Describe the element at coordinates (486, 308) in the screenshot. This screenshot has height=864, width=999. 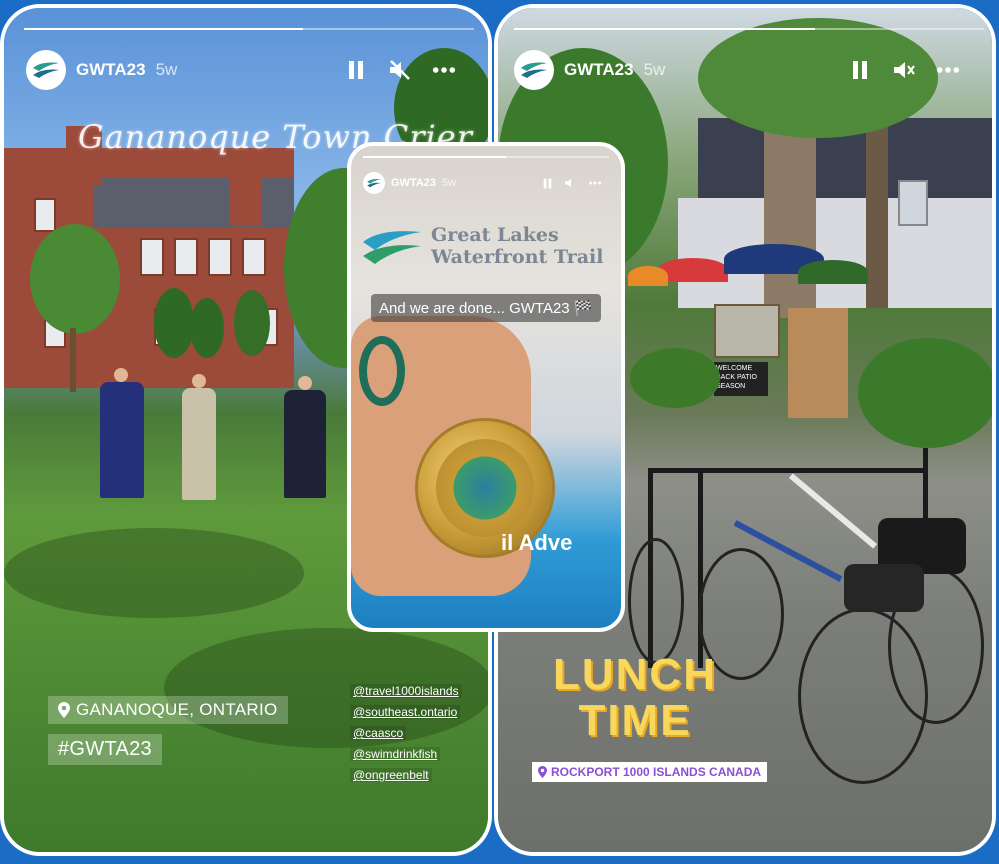
I see `story-caption: And we are done... GWTA23 🏁` at that location.